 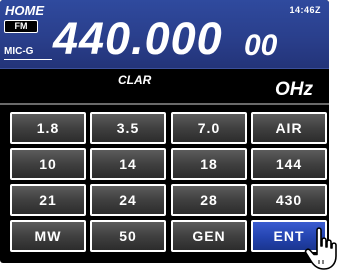 What do you see at coordinates (305, 10) in the screenshot?
I see `utc-clock: 14:46Z` at bounding box center [305, 10].